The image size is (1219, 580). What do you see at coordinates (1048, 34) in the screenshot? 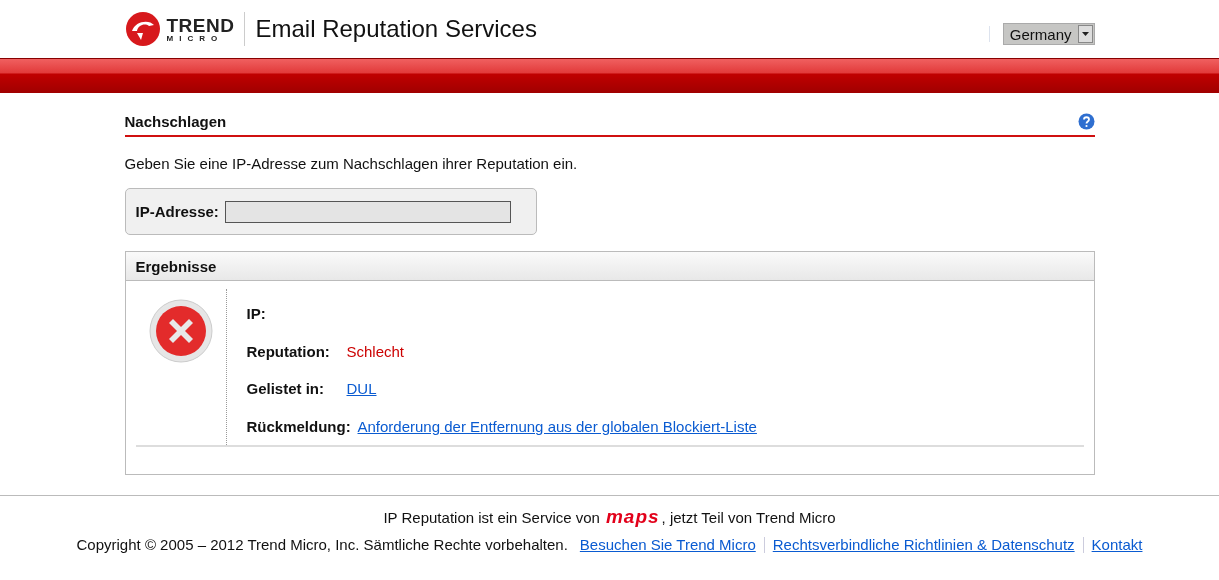
I see `country-select: Germany` at bounding box center [1048, 34].